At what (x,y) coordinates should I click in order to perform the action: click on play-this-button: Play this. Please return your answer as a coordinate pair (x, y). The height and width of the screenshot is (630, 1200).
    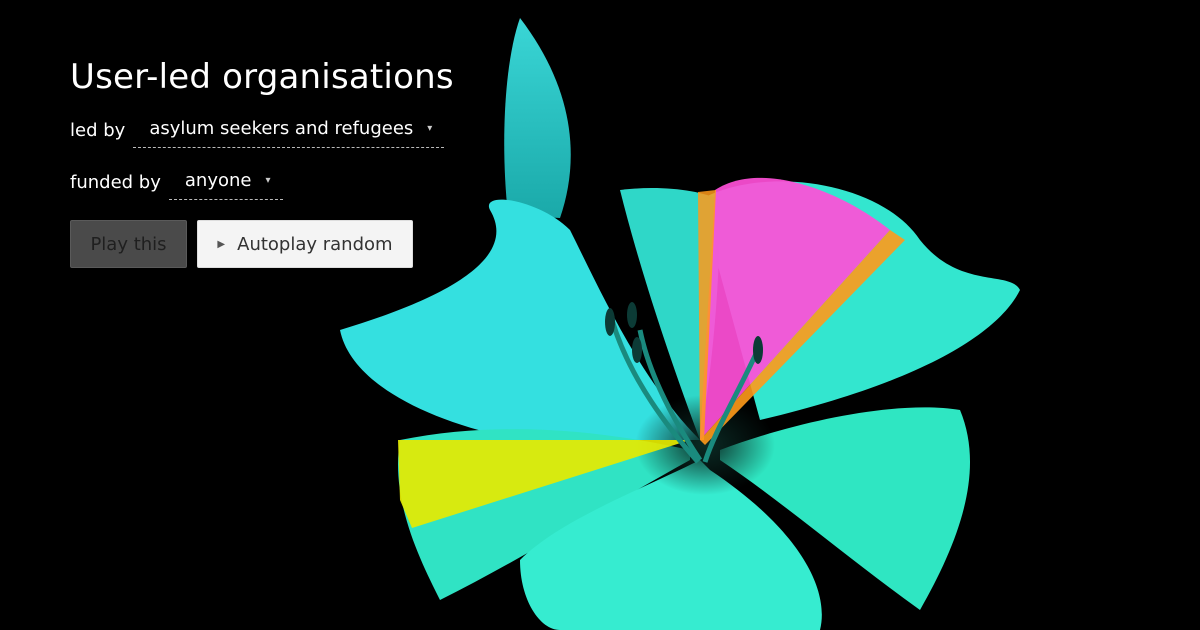
    Looking at the image, I should click on (128, 244).